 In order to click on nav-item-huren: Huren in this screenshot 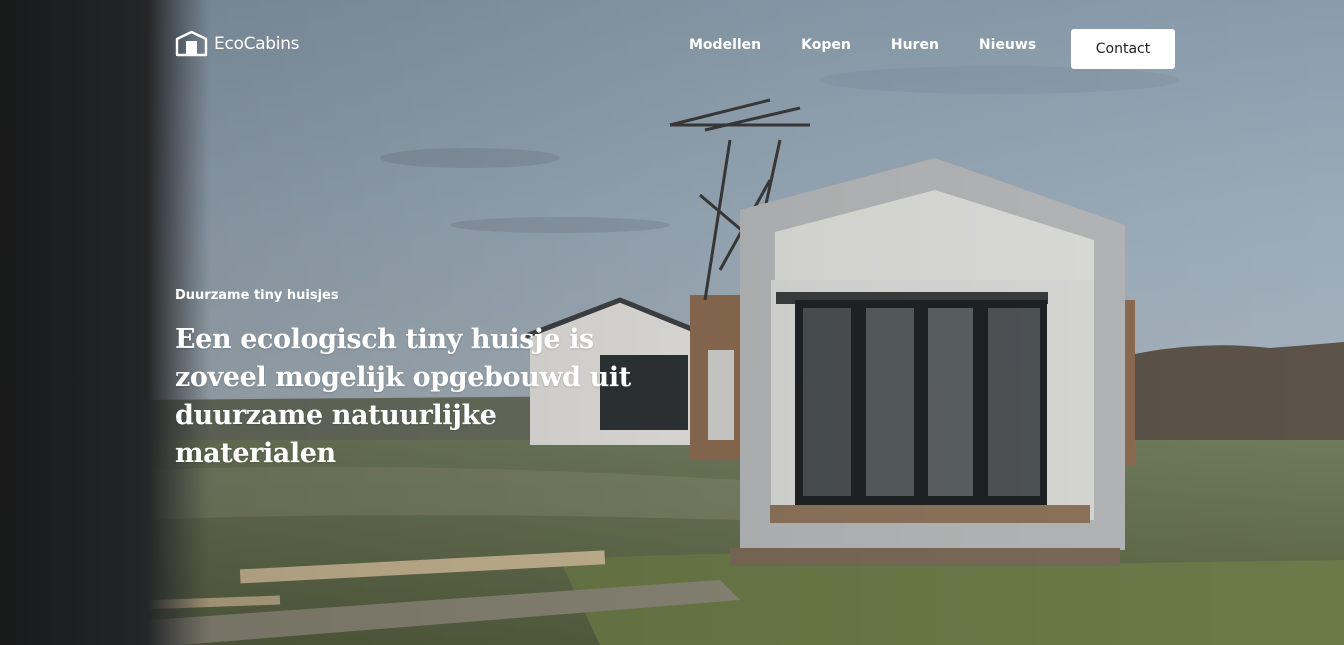, I will do `click(915, 45)`.